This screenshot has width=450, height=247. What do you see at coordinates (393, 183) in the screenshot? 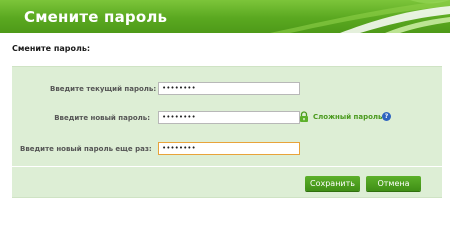
I see `cancel-button: Отмена` at bounding box center [393, 183].